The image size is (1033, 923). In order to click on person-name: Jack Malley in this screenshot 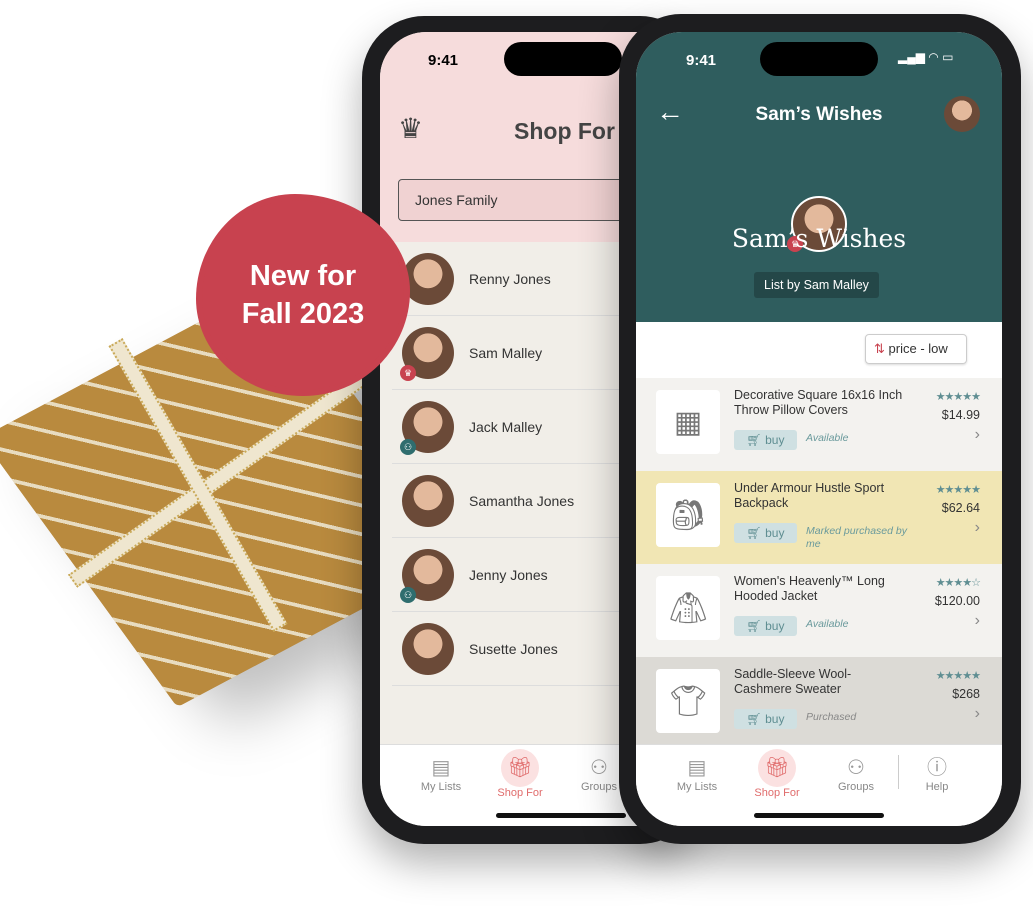, I will do `click(506, 426)`.